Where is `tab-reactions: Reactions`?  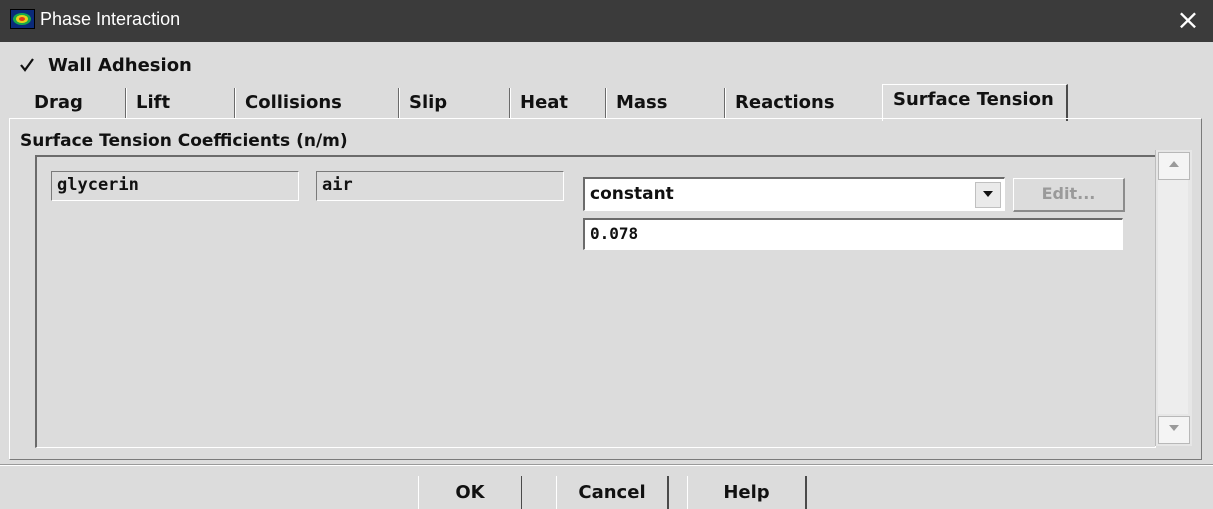
tab-reactions: Reactions is located at coordinates (779, 103).